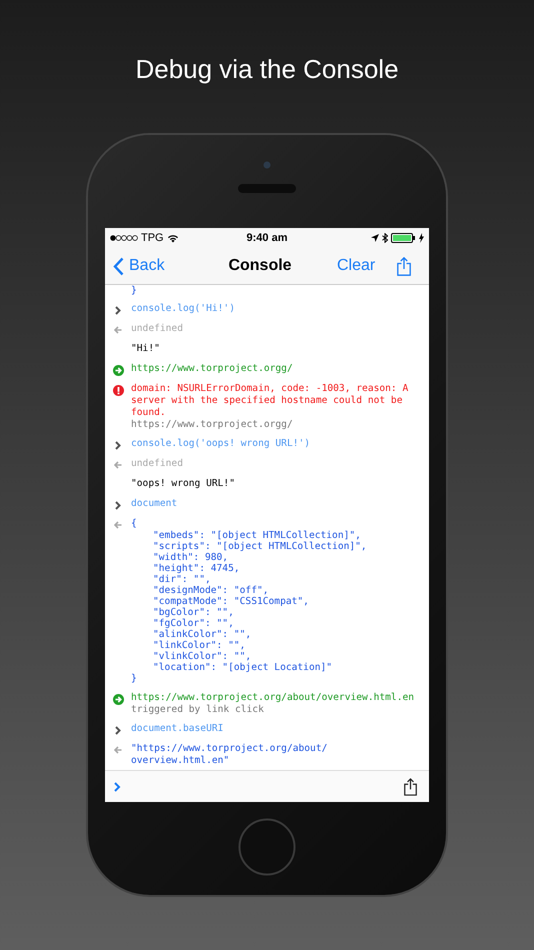  I want to click on object-property: "fgColor": "",, so click(193, 623).